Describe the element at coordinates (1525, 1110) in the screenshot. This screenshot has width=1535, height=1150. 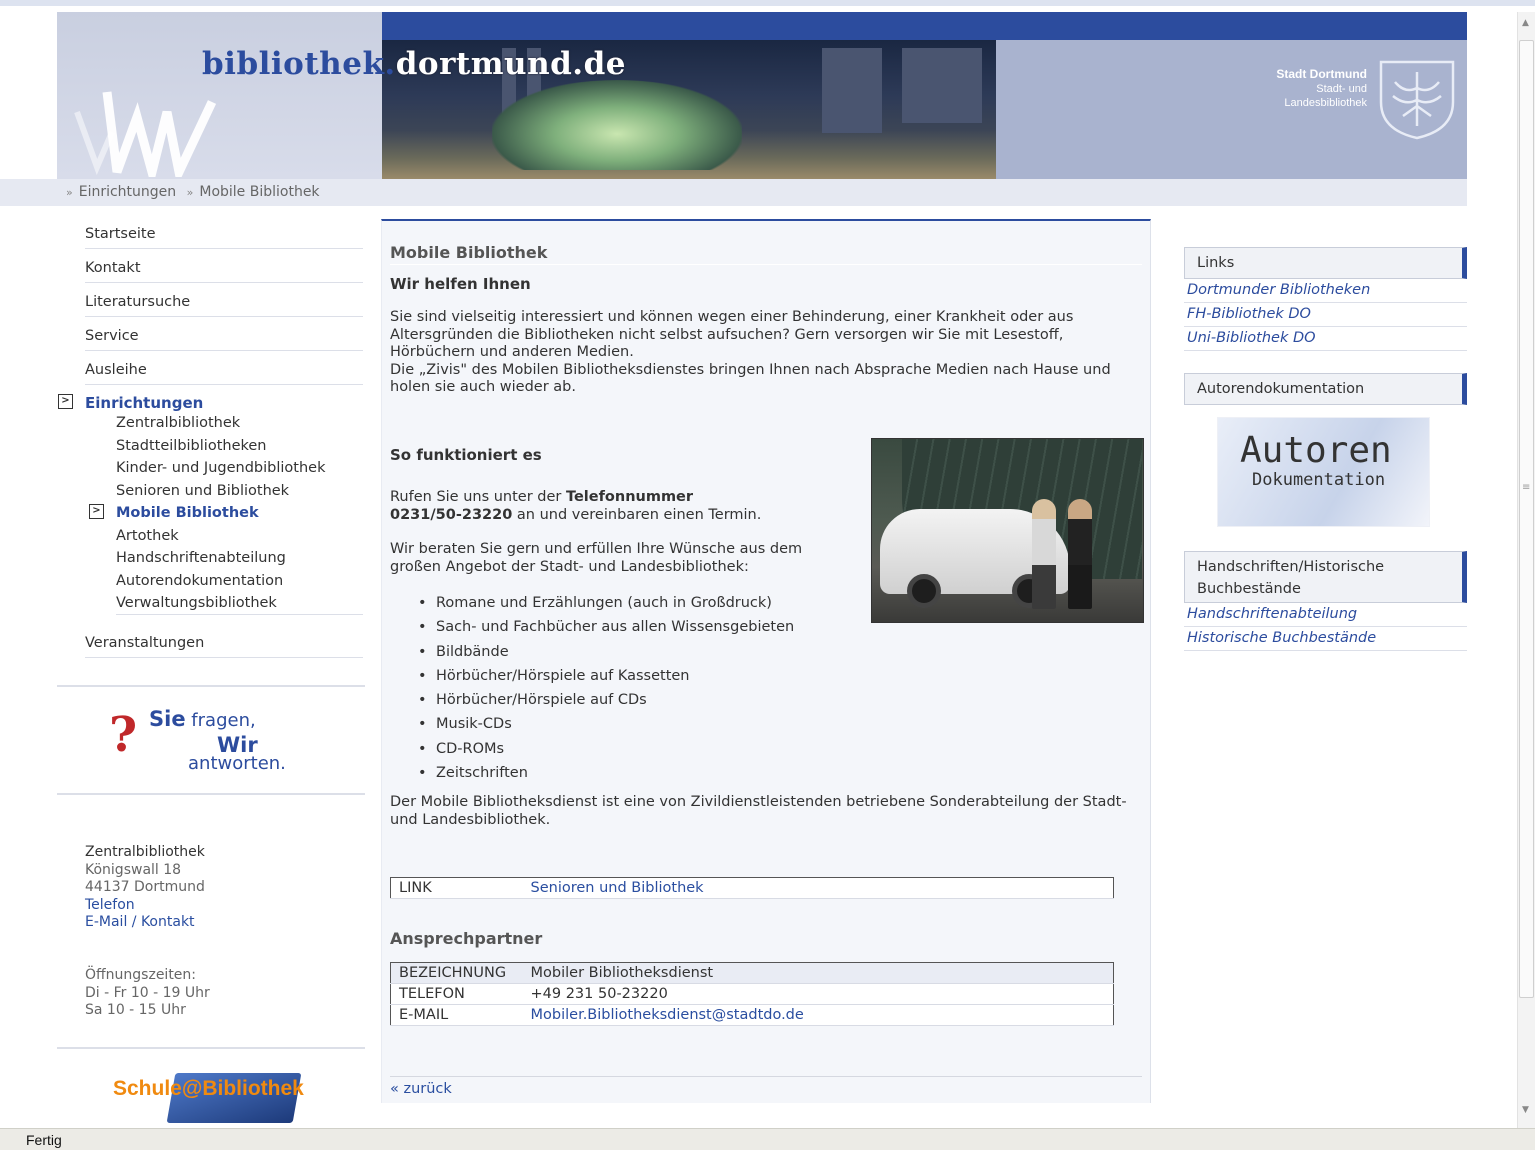
I see `scroll-down-arrow-icon: ▼` at that location.